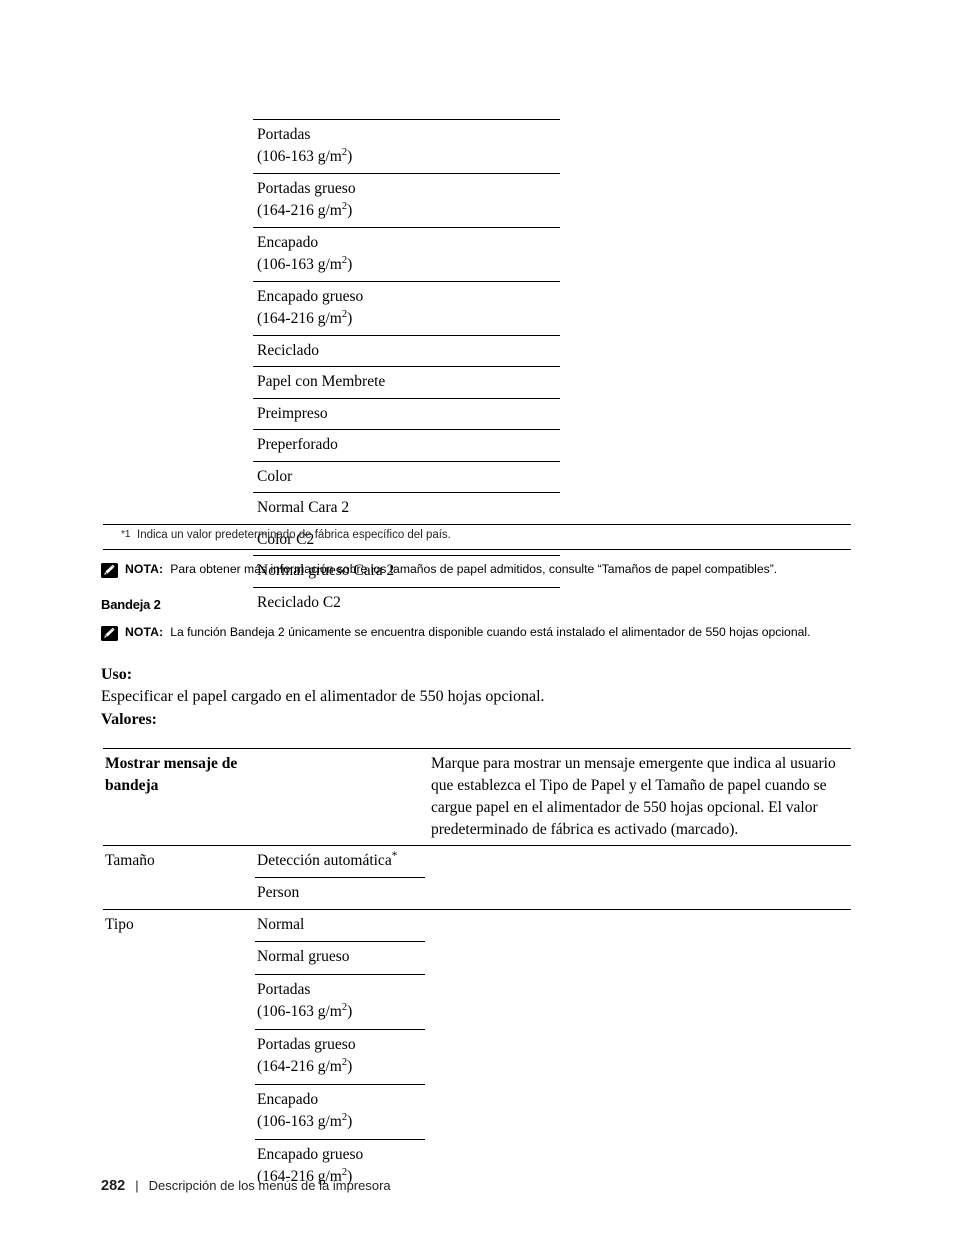  Describe the element at coordinates (179, 797) in the screenshot. I see `row-label: Mostrar mensaje de bandeja` at that location.